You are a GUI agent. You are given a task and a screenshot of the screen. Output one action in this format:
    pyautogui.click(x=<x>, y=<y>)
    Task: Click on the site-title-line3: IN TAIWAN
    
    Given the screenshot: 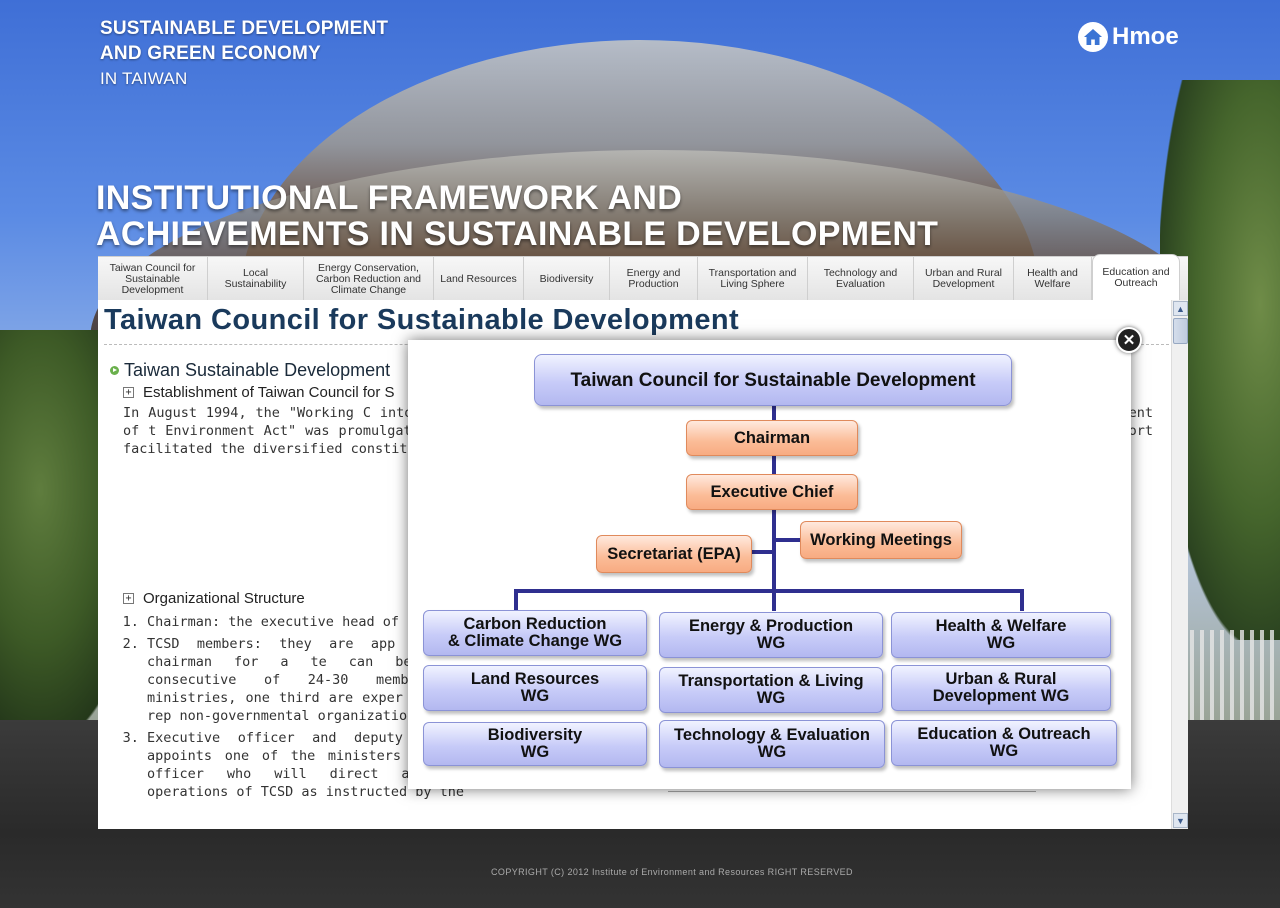 What is the action you would take?
    pyautogui.click(x=144, y=78)
    